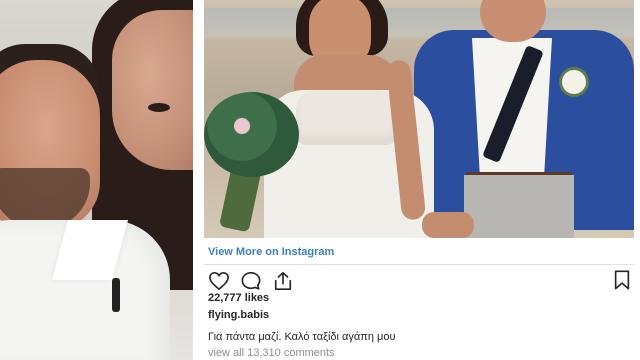 The image size is (640, 360). I want to click on view-more-link: View More on Instagram, so click(271, 252).